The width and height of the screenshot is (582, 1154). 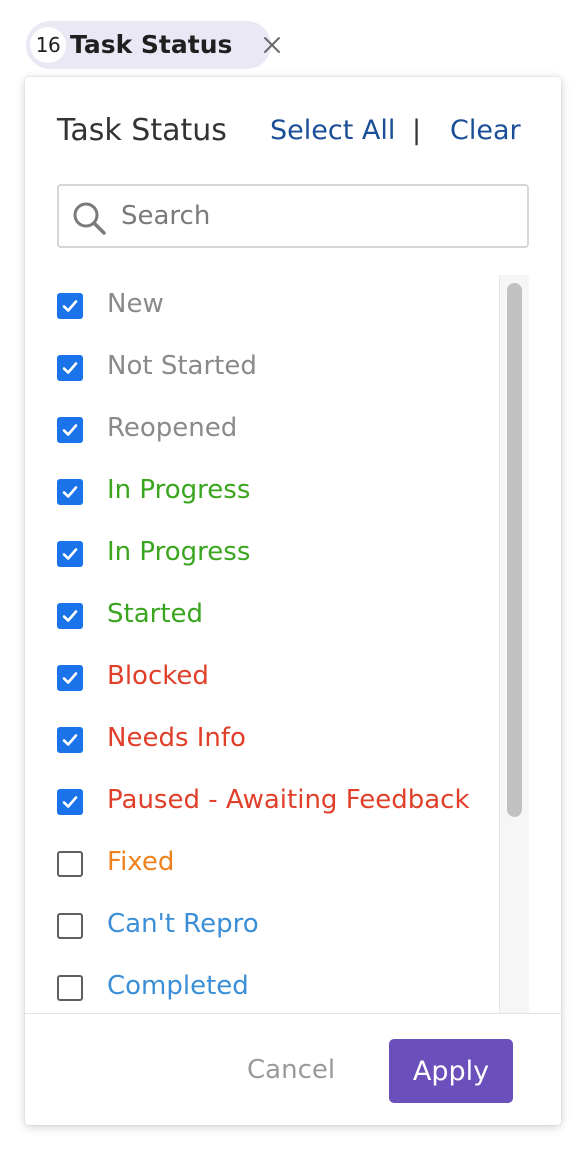 What do you see at coordinates (265, 926) in the screenshot?
I see `status-option: Can't Repro` at bounding box center [265, 926].